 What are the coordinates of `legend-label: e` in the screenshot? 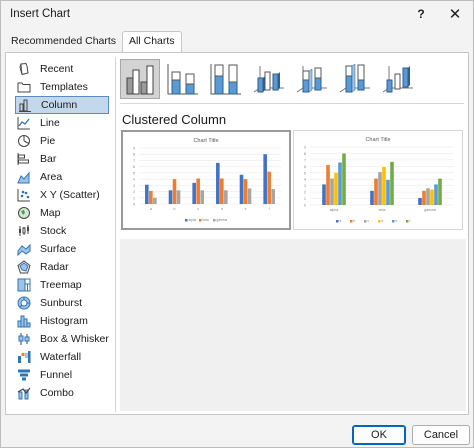 It's located at (397, 221).